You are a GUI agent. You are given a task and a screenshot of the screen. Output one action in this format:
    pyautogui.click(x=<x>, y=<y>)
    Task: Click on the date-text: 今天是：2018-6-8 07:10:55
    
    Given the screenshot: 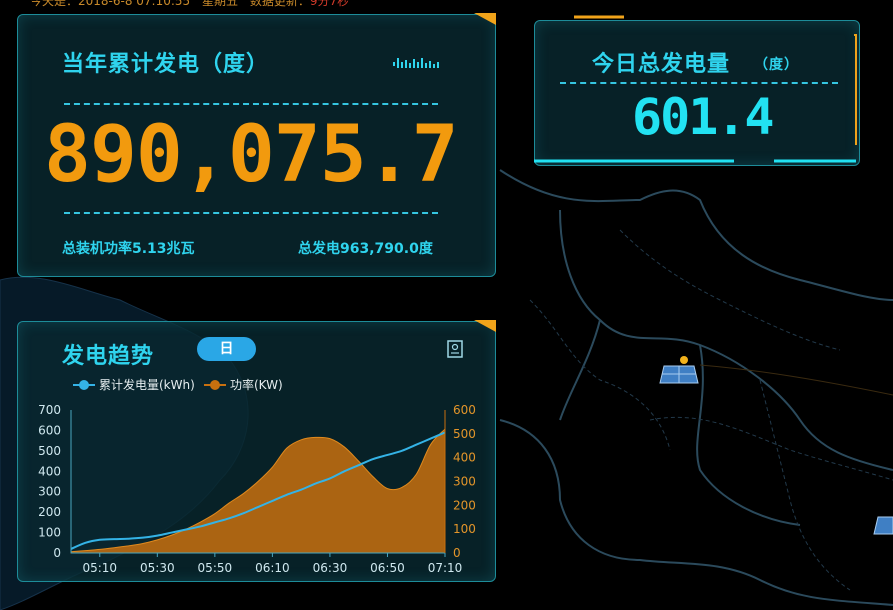 What is the action you would take?
    pyautogui.click(x=110, y=4)
    